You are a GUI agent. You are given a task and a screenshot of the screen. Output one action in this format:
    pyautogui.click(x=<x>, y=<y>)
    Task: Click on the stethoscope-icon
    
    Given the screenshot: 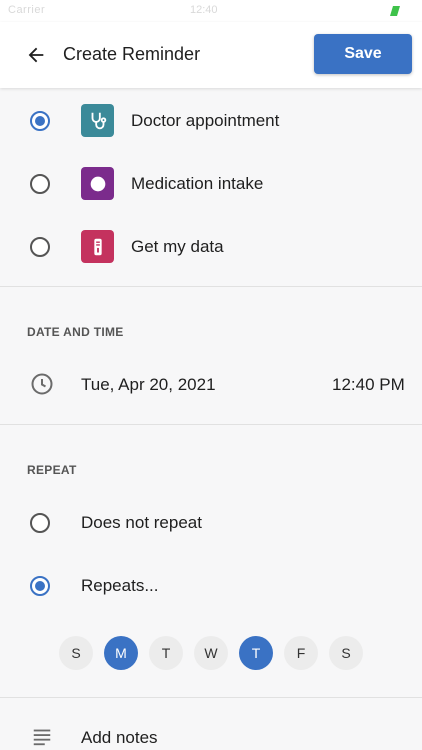 What is the action you would take?
    pyautogui.click(x=97, y=120)
    